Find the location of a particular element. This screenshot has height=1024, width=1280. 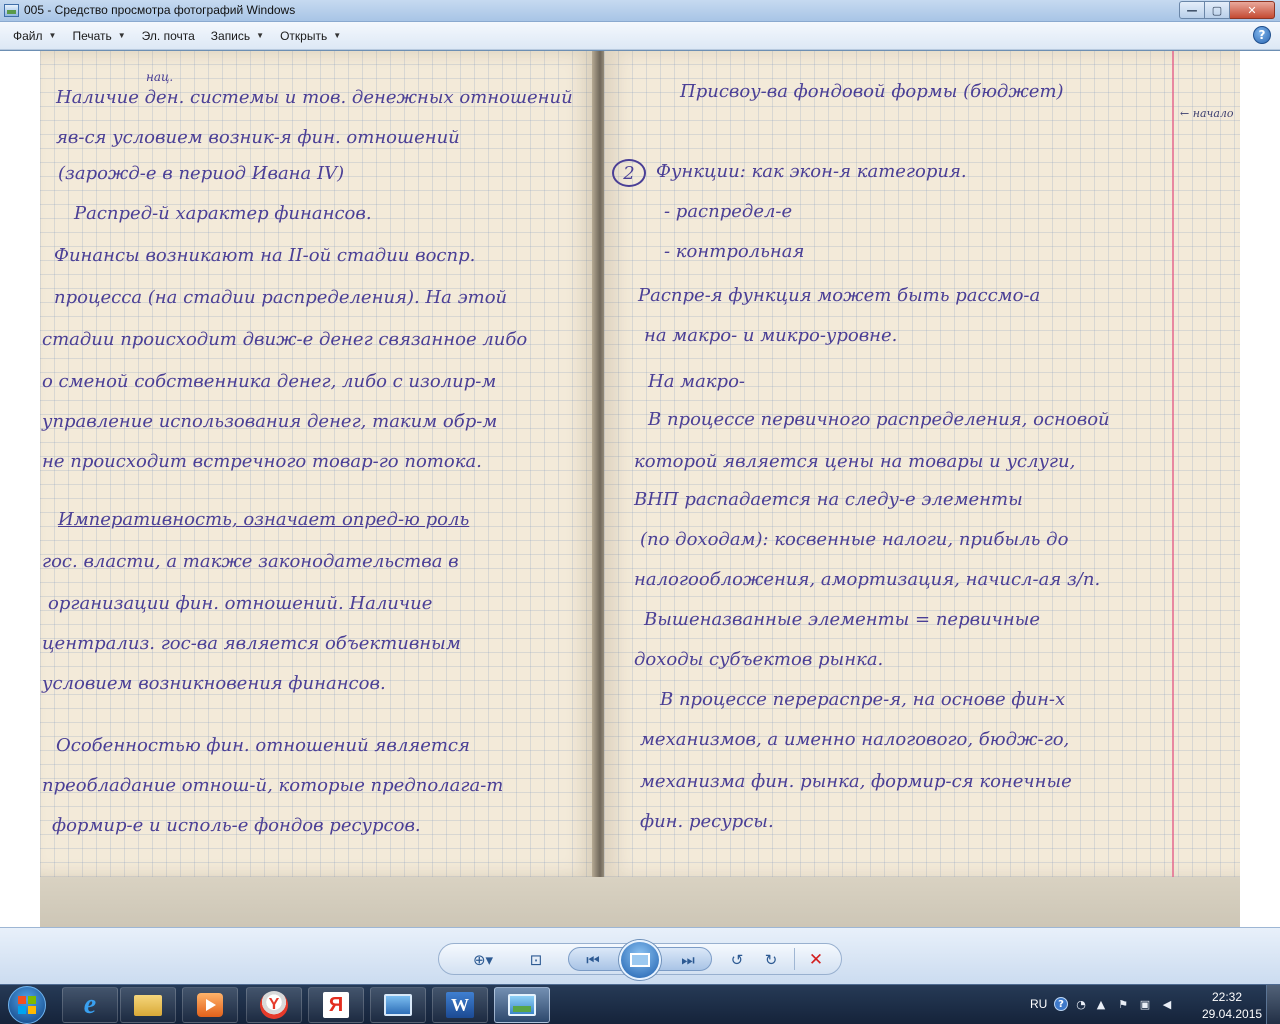

left-line-18: формир-е и исполь-е фондов ресурсов. is located at coordinates (236, 825).